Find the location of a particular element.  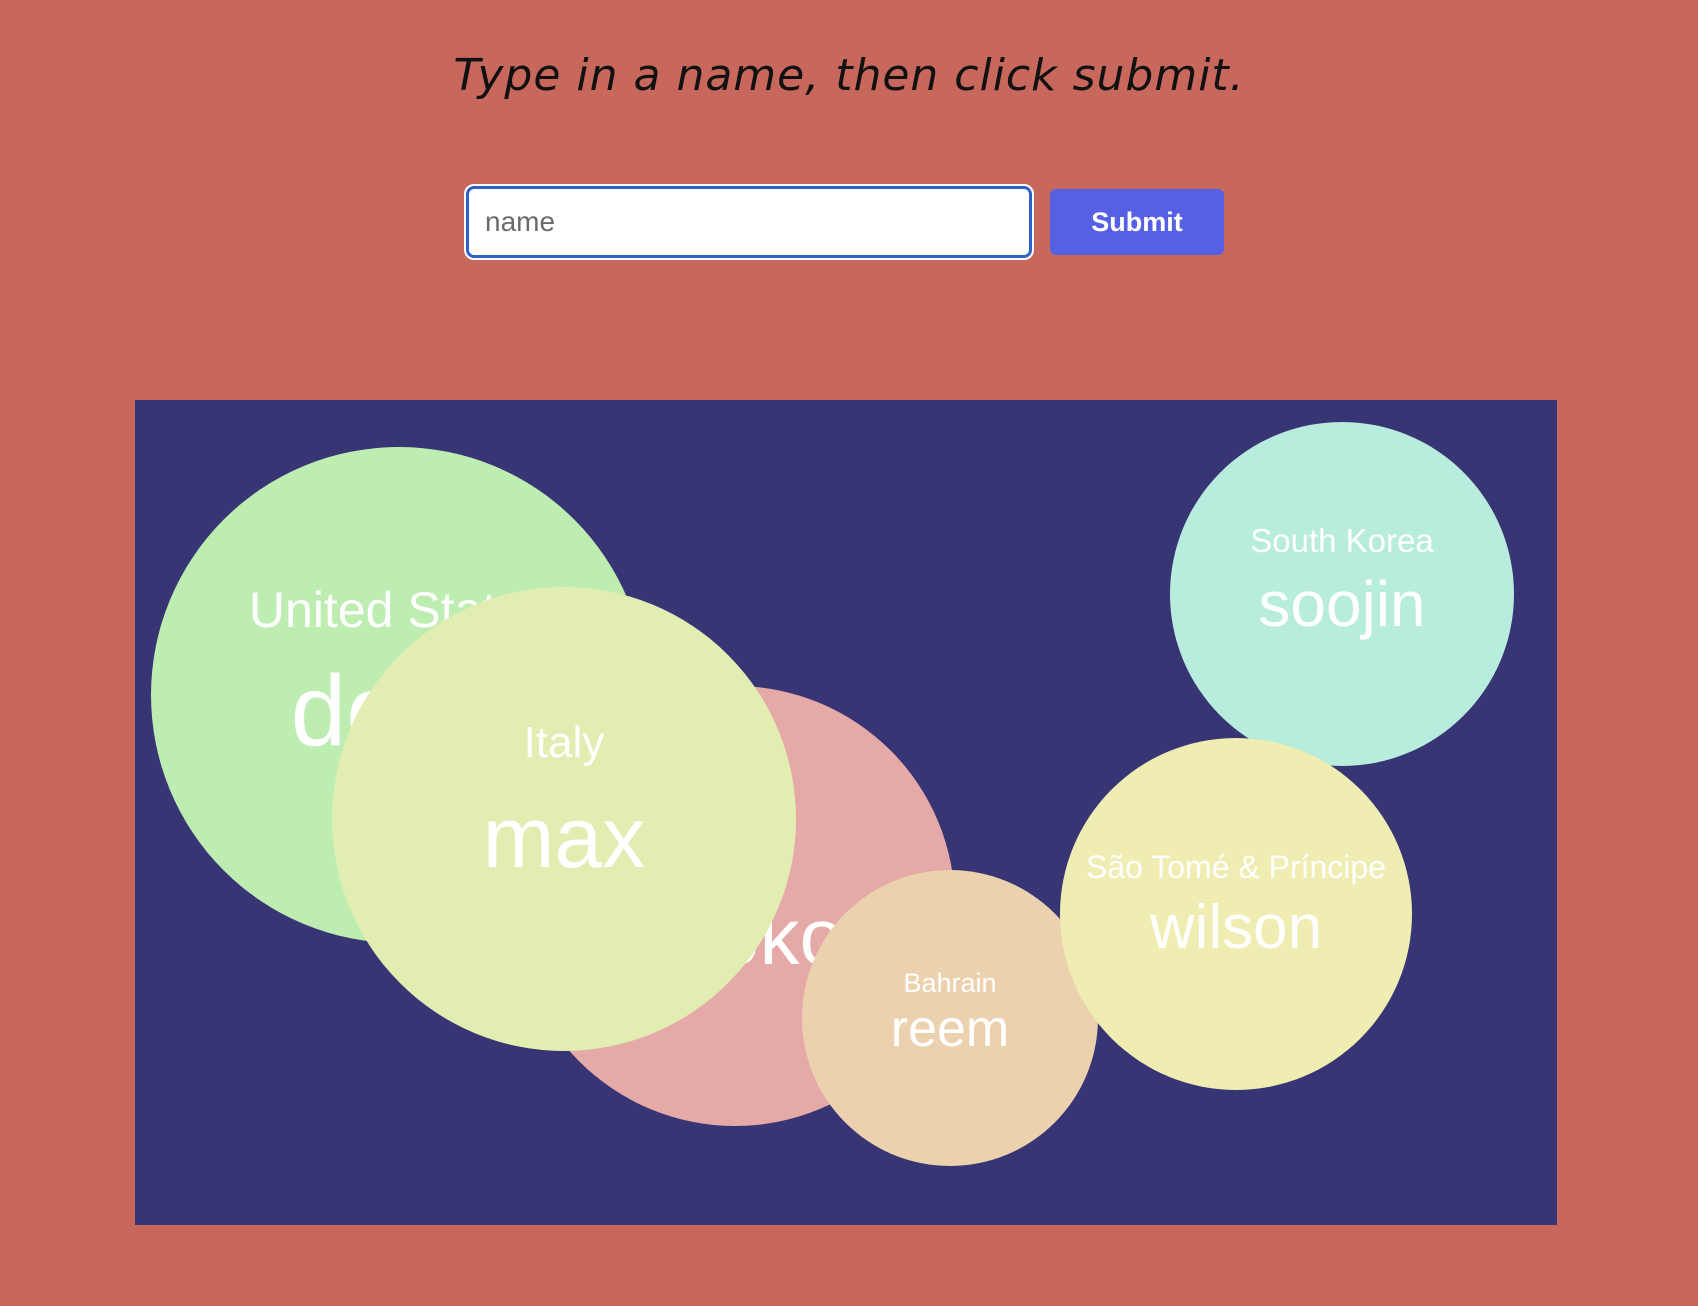

name-input is located at coordinates (749, 222).